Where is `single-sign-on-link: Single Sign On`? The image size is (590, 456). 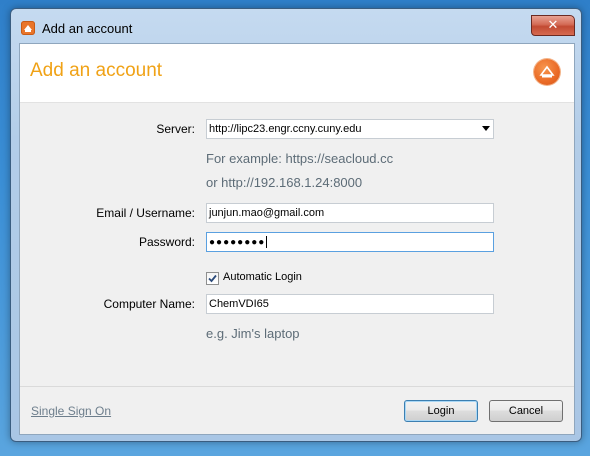 single-sign-on-link: Single Sign On is located at coordinates (71, 411).